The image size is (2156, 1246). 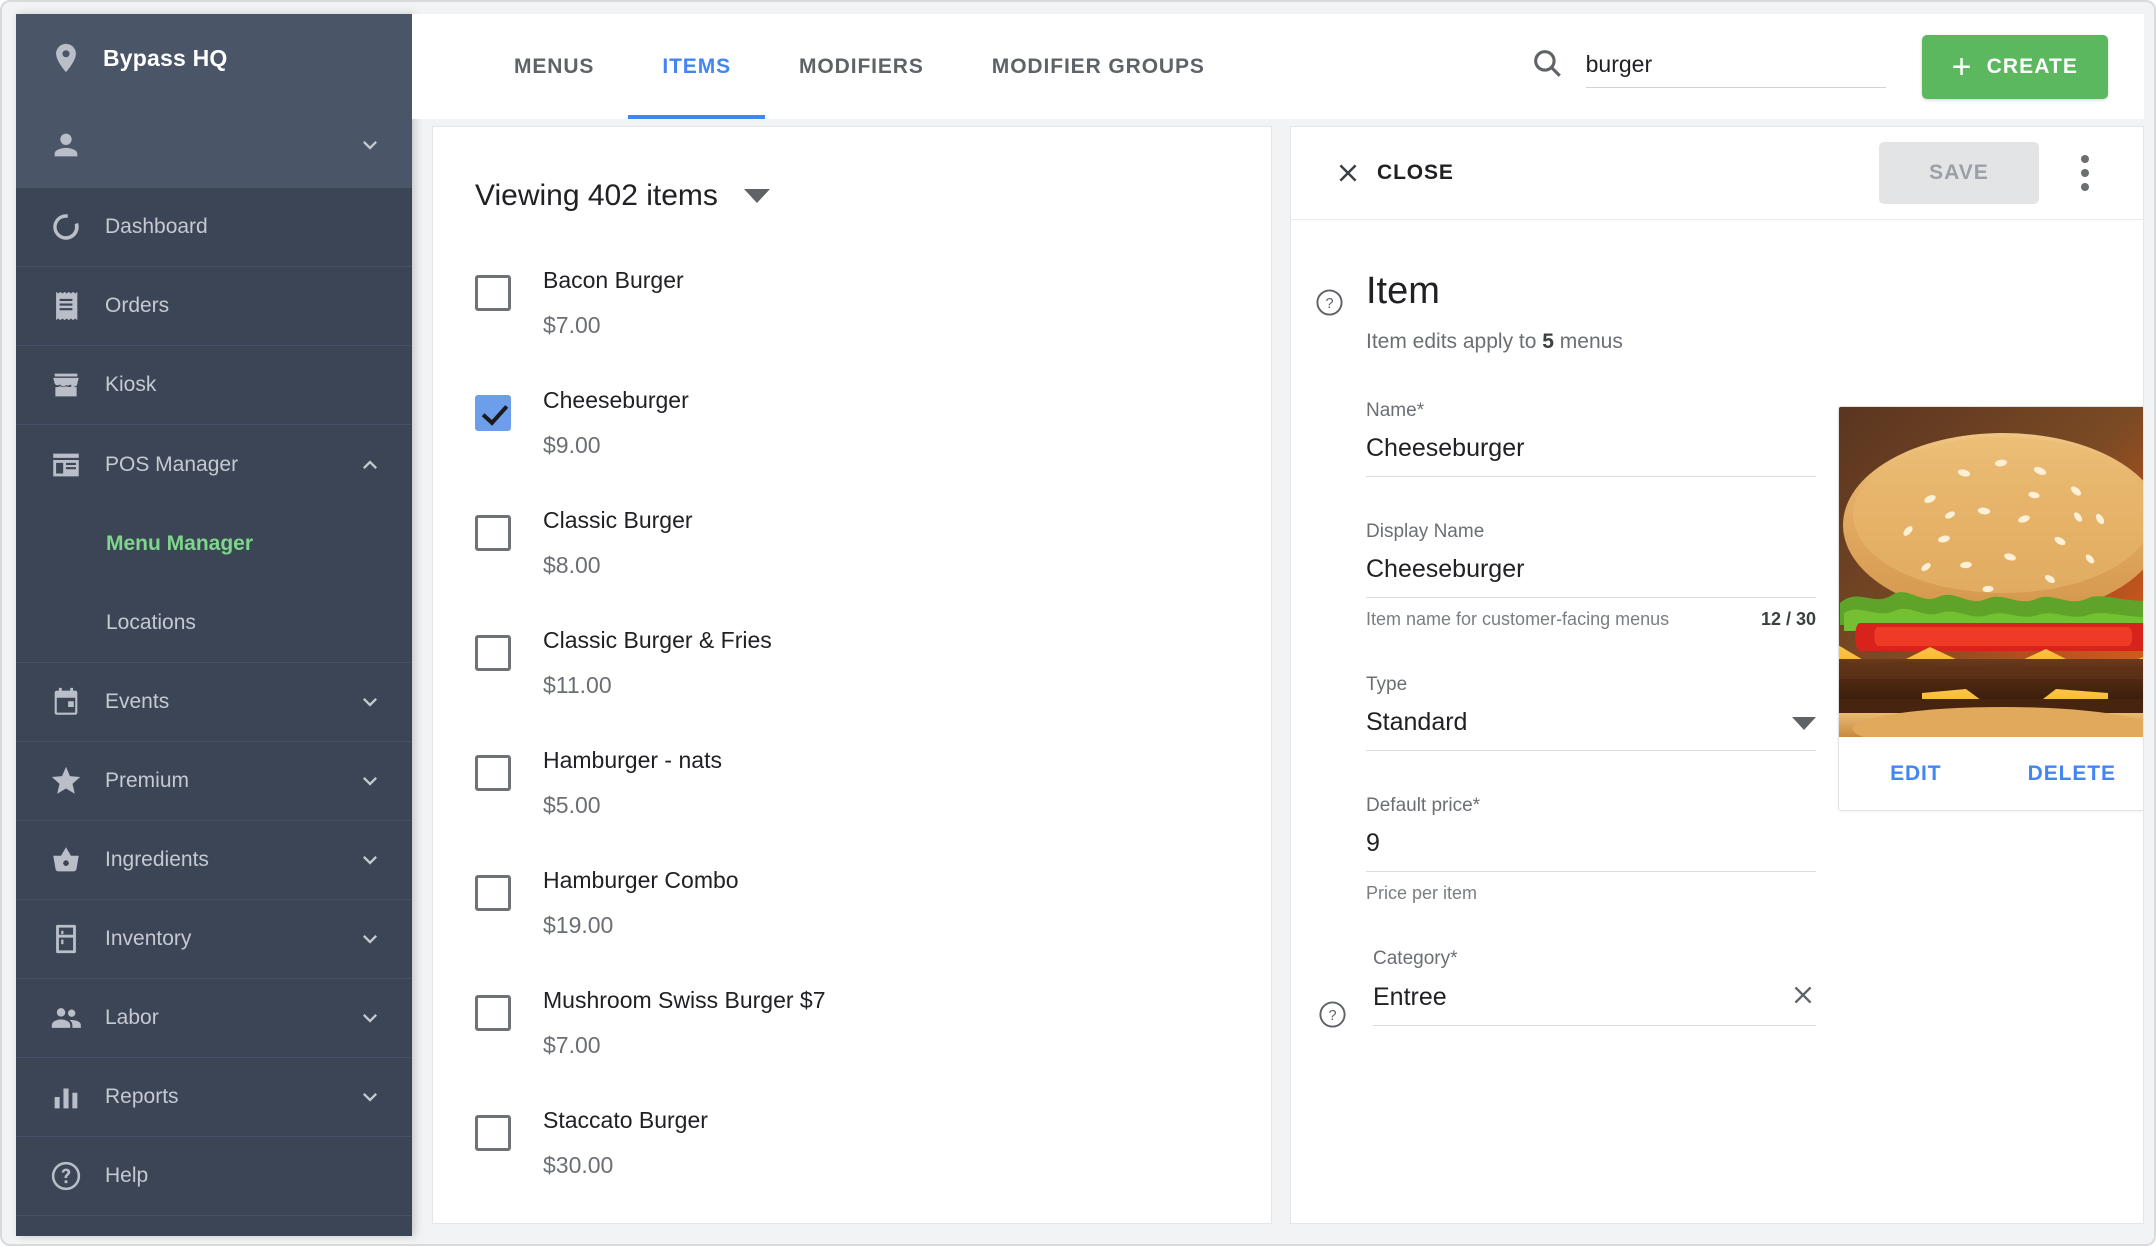 I want to click on person-icon, so click(x=66, y=145).